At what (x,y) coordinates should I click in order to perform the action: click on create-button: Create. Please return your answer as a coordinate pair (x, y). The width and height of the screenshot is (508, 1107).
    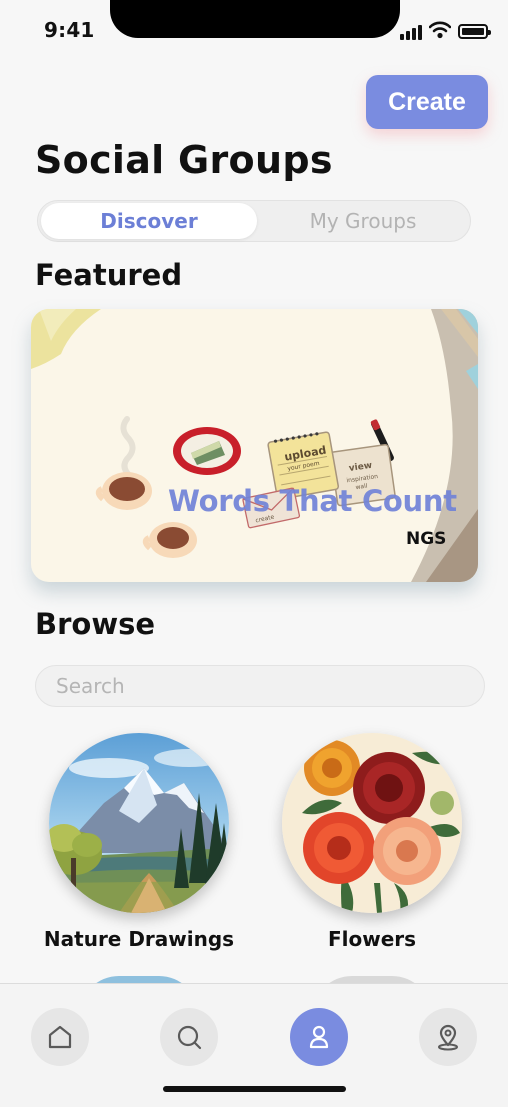
    Looking at the image, I should click on (427, 102).